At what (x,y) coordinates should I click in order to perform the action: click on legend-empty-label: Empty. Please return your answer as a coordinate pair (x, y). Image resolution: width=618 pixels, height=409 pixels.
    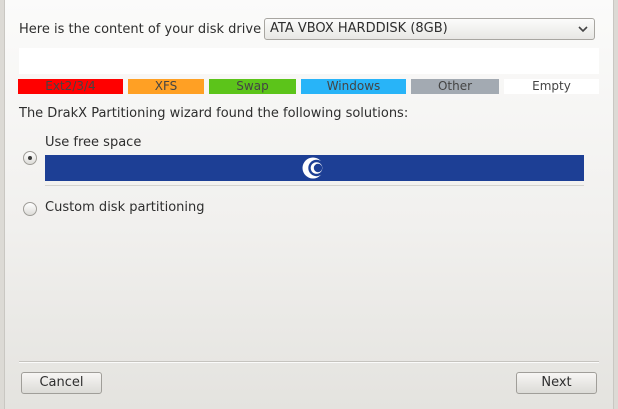
    Looking at the image, I should click on (551, 86).